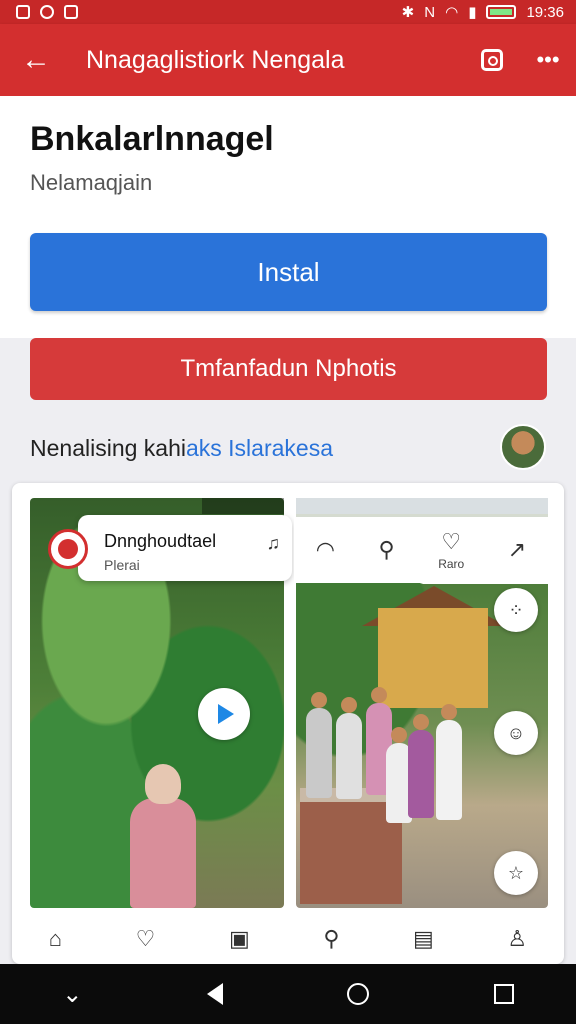 The height and width of the screenshot is (1024, 576). What do you see at coordinates (215, 59) in the screenshot?
I see `app-bar-title: Nnagaglistiork Nengala` at bounding box center [215, 59].